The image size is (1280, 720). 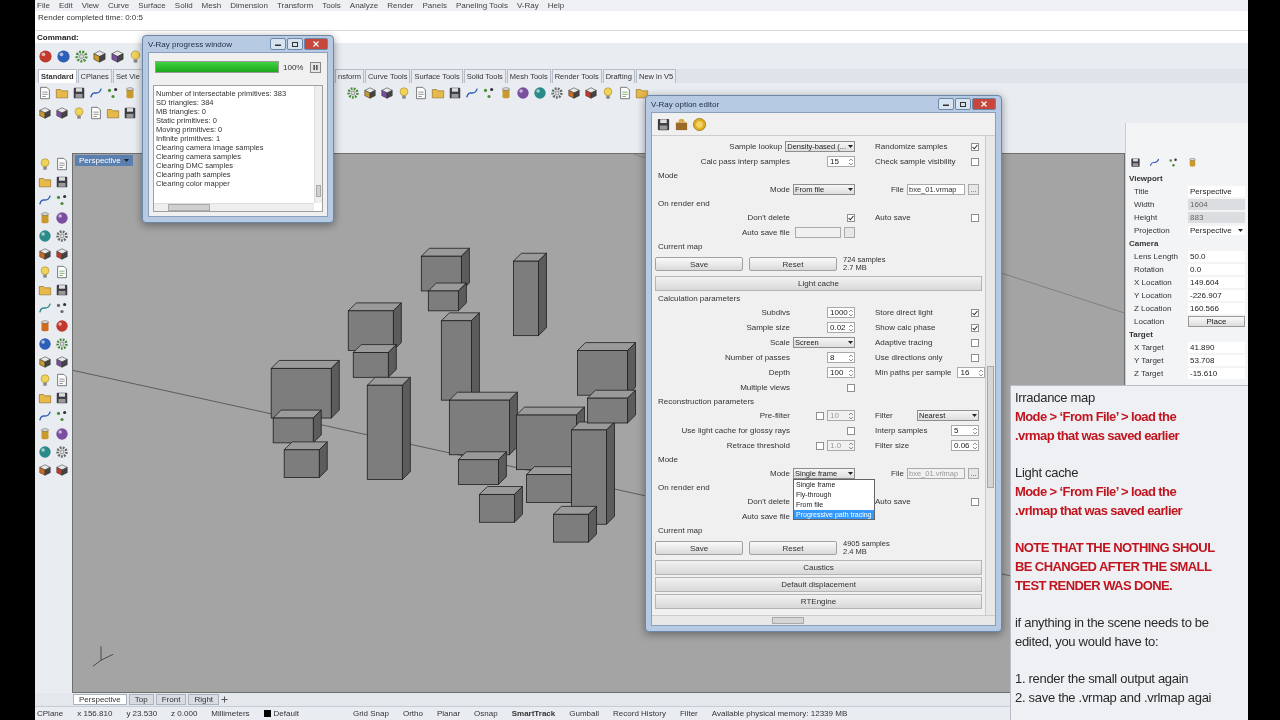 What do you see at coordinates (1216, 217) in the screenshot?
I see `property-value: 883` at bounding box center [1216, 217].